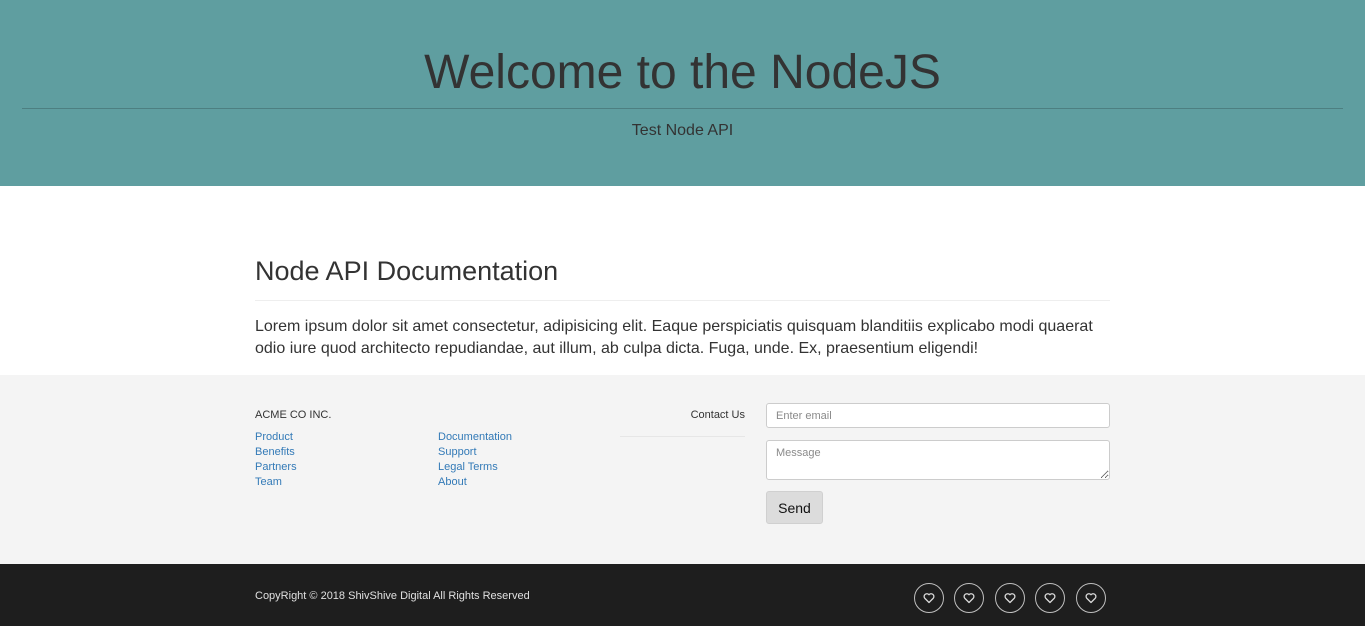 This screenshot has width=1365, height=626. Describe the element at coordinates (682, 436) in the screenshot. I see `contact-divider` at that location.